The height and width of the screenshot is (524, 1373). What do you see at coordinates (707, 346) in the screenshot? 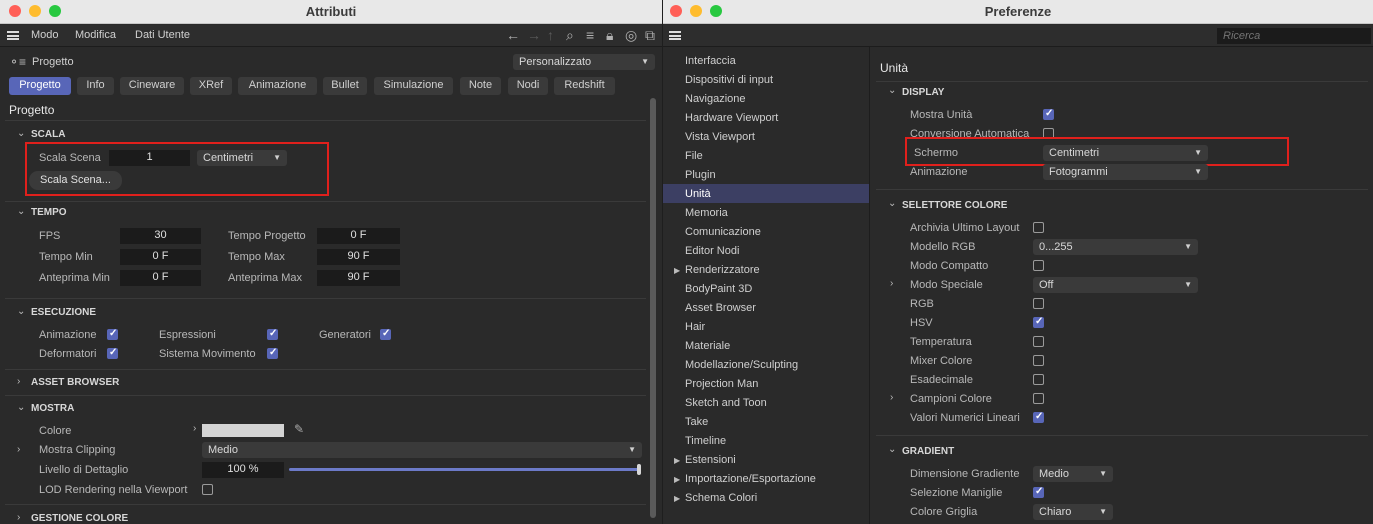
I see `sidebar-item-materiale: Materiale` at bounding box center [707, 346].